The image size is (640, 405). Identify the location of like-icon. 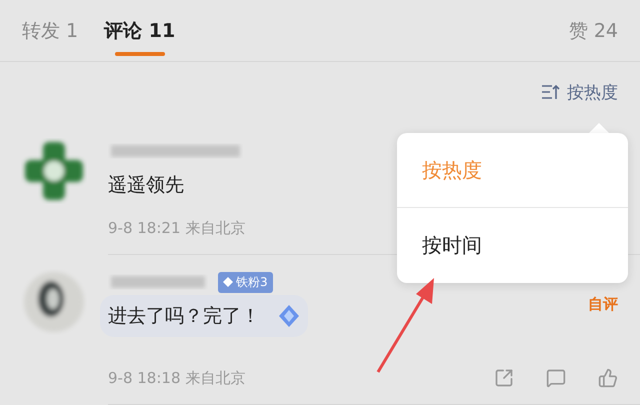
(608, 378).